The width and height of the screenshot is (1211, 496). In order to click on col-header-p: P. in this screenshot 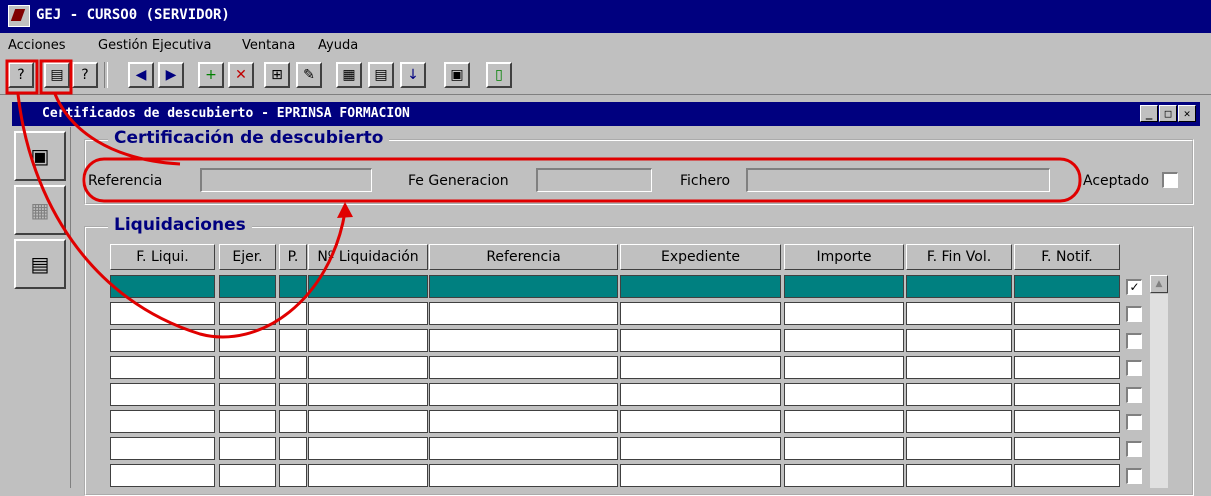, I will do `click(293, 257)`.